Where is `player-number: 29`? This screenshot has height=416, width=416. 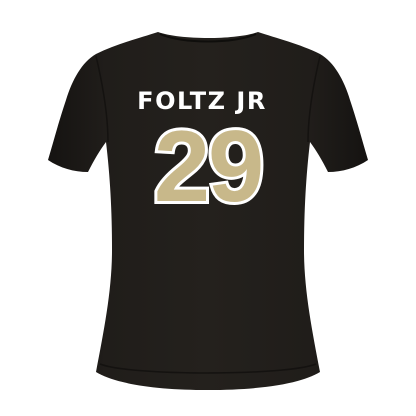
player-number: 29 is located at coordinates (208, 167).